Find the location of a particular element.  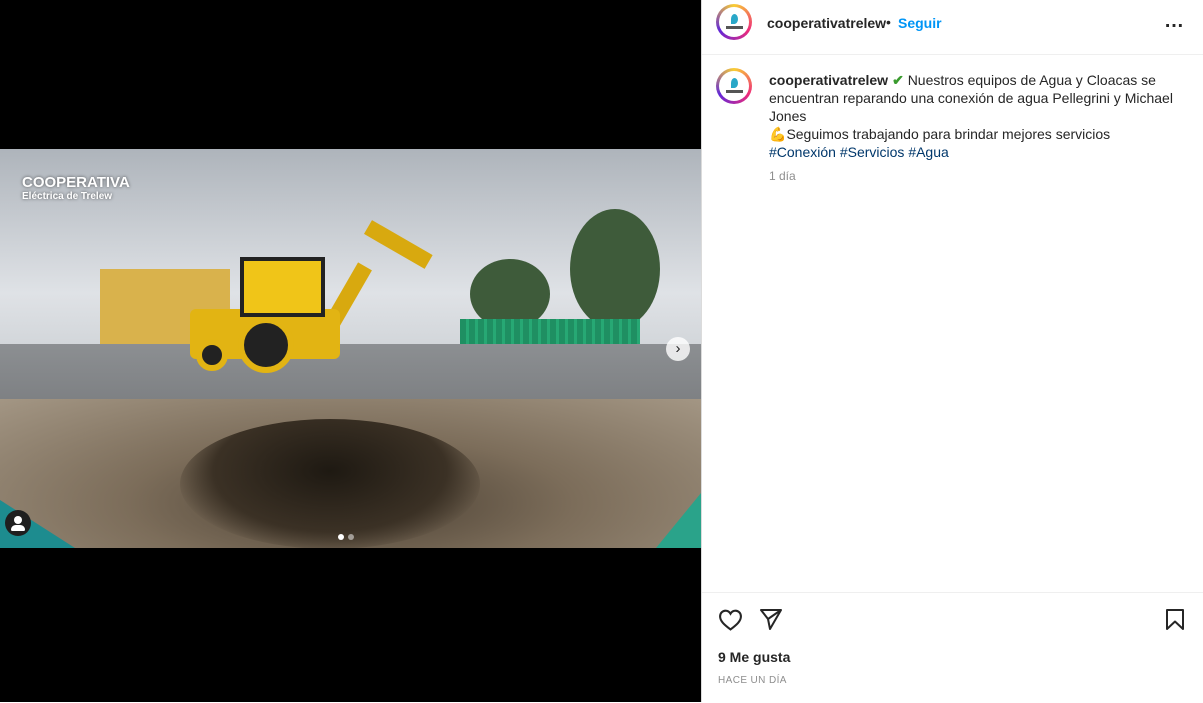

carousel-indicator is located at coordinates (348, 536).